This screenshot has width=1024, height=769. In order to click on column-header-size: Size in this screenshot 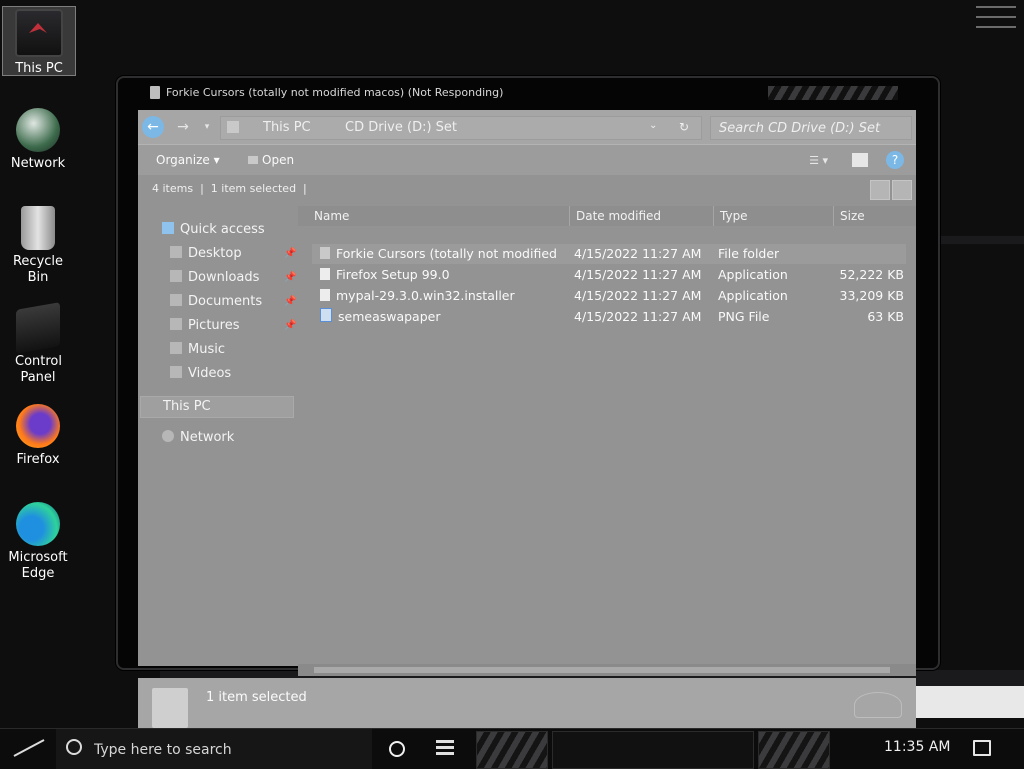, I will do `click(875, 216)`.